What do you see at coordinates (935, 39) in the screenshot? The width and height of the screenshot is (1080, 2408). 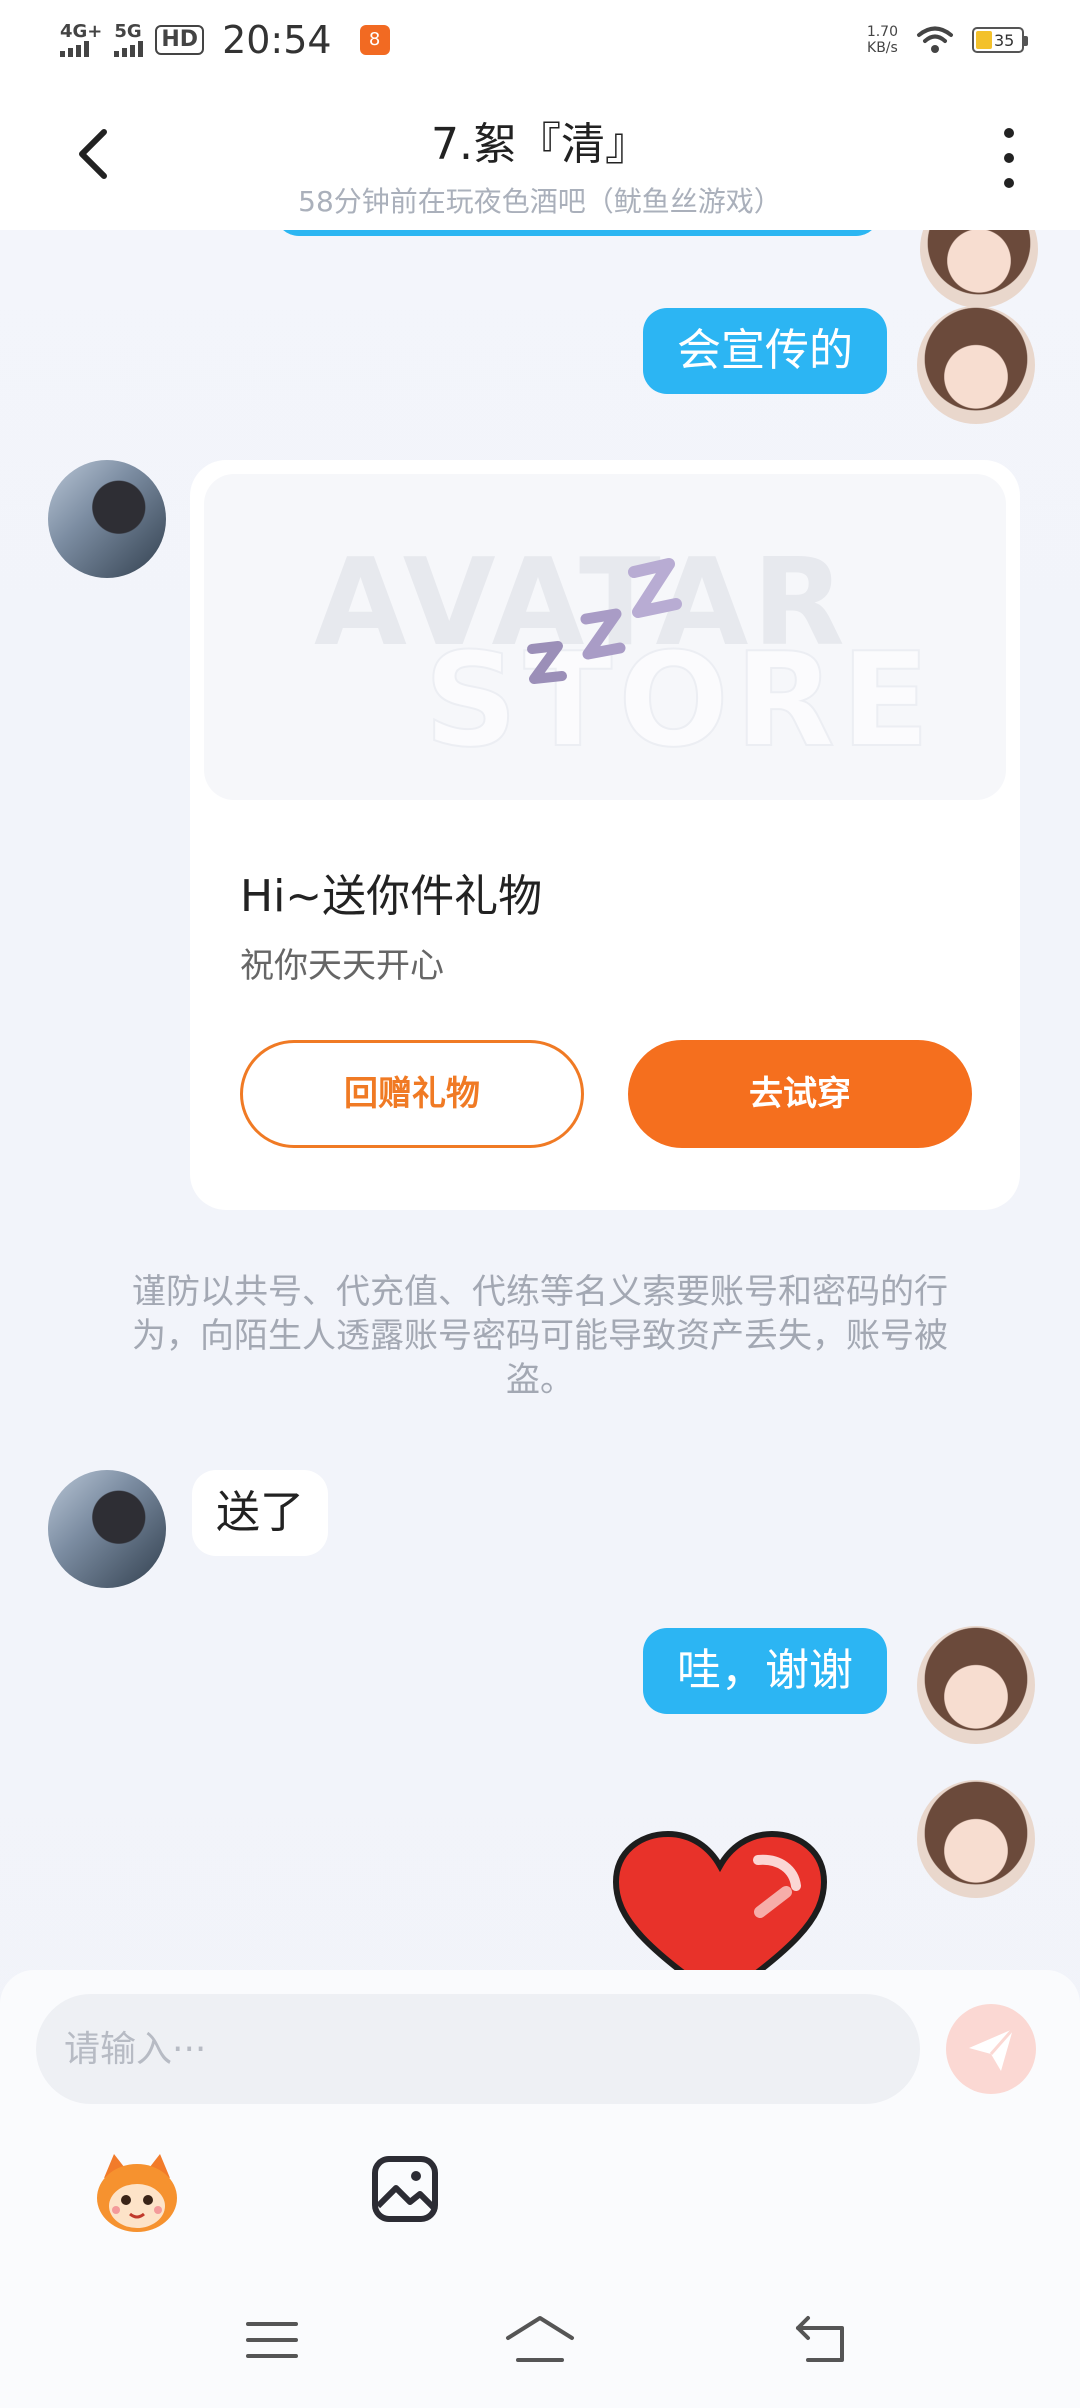 I see `wifi-icon` at bounding box center [935, 39].